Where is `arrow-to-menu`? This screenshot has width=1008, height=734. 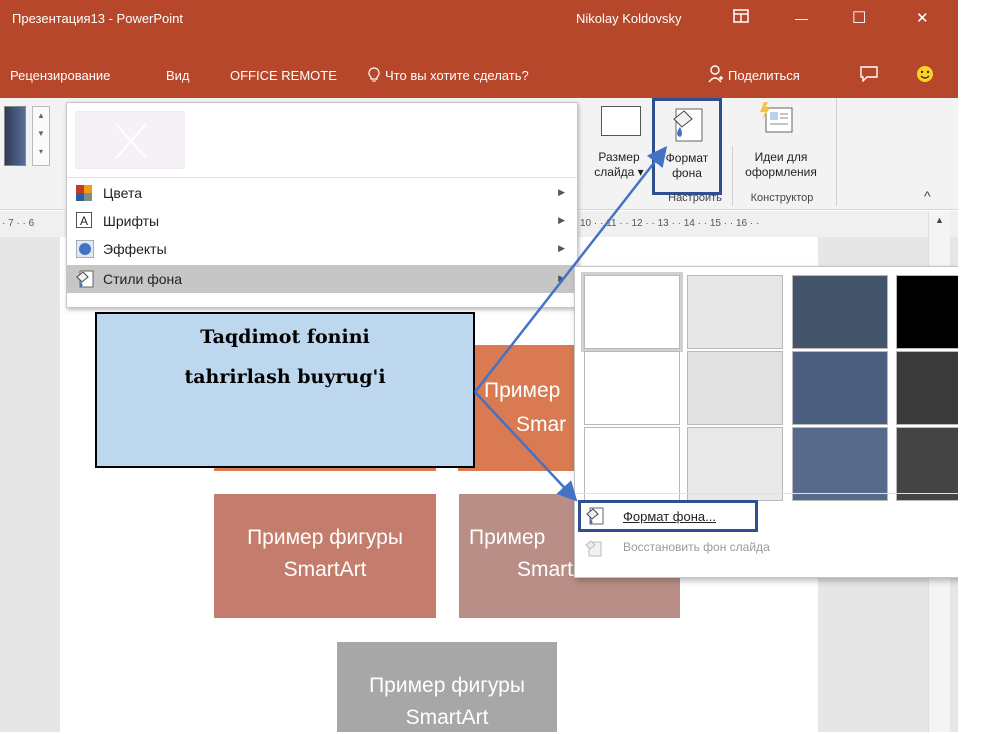
arrow-to-menu is located at coordinates (526, 446).